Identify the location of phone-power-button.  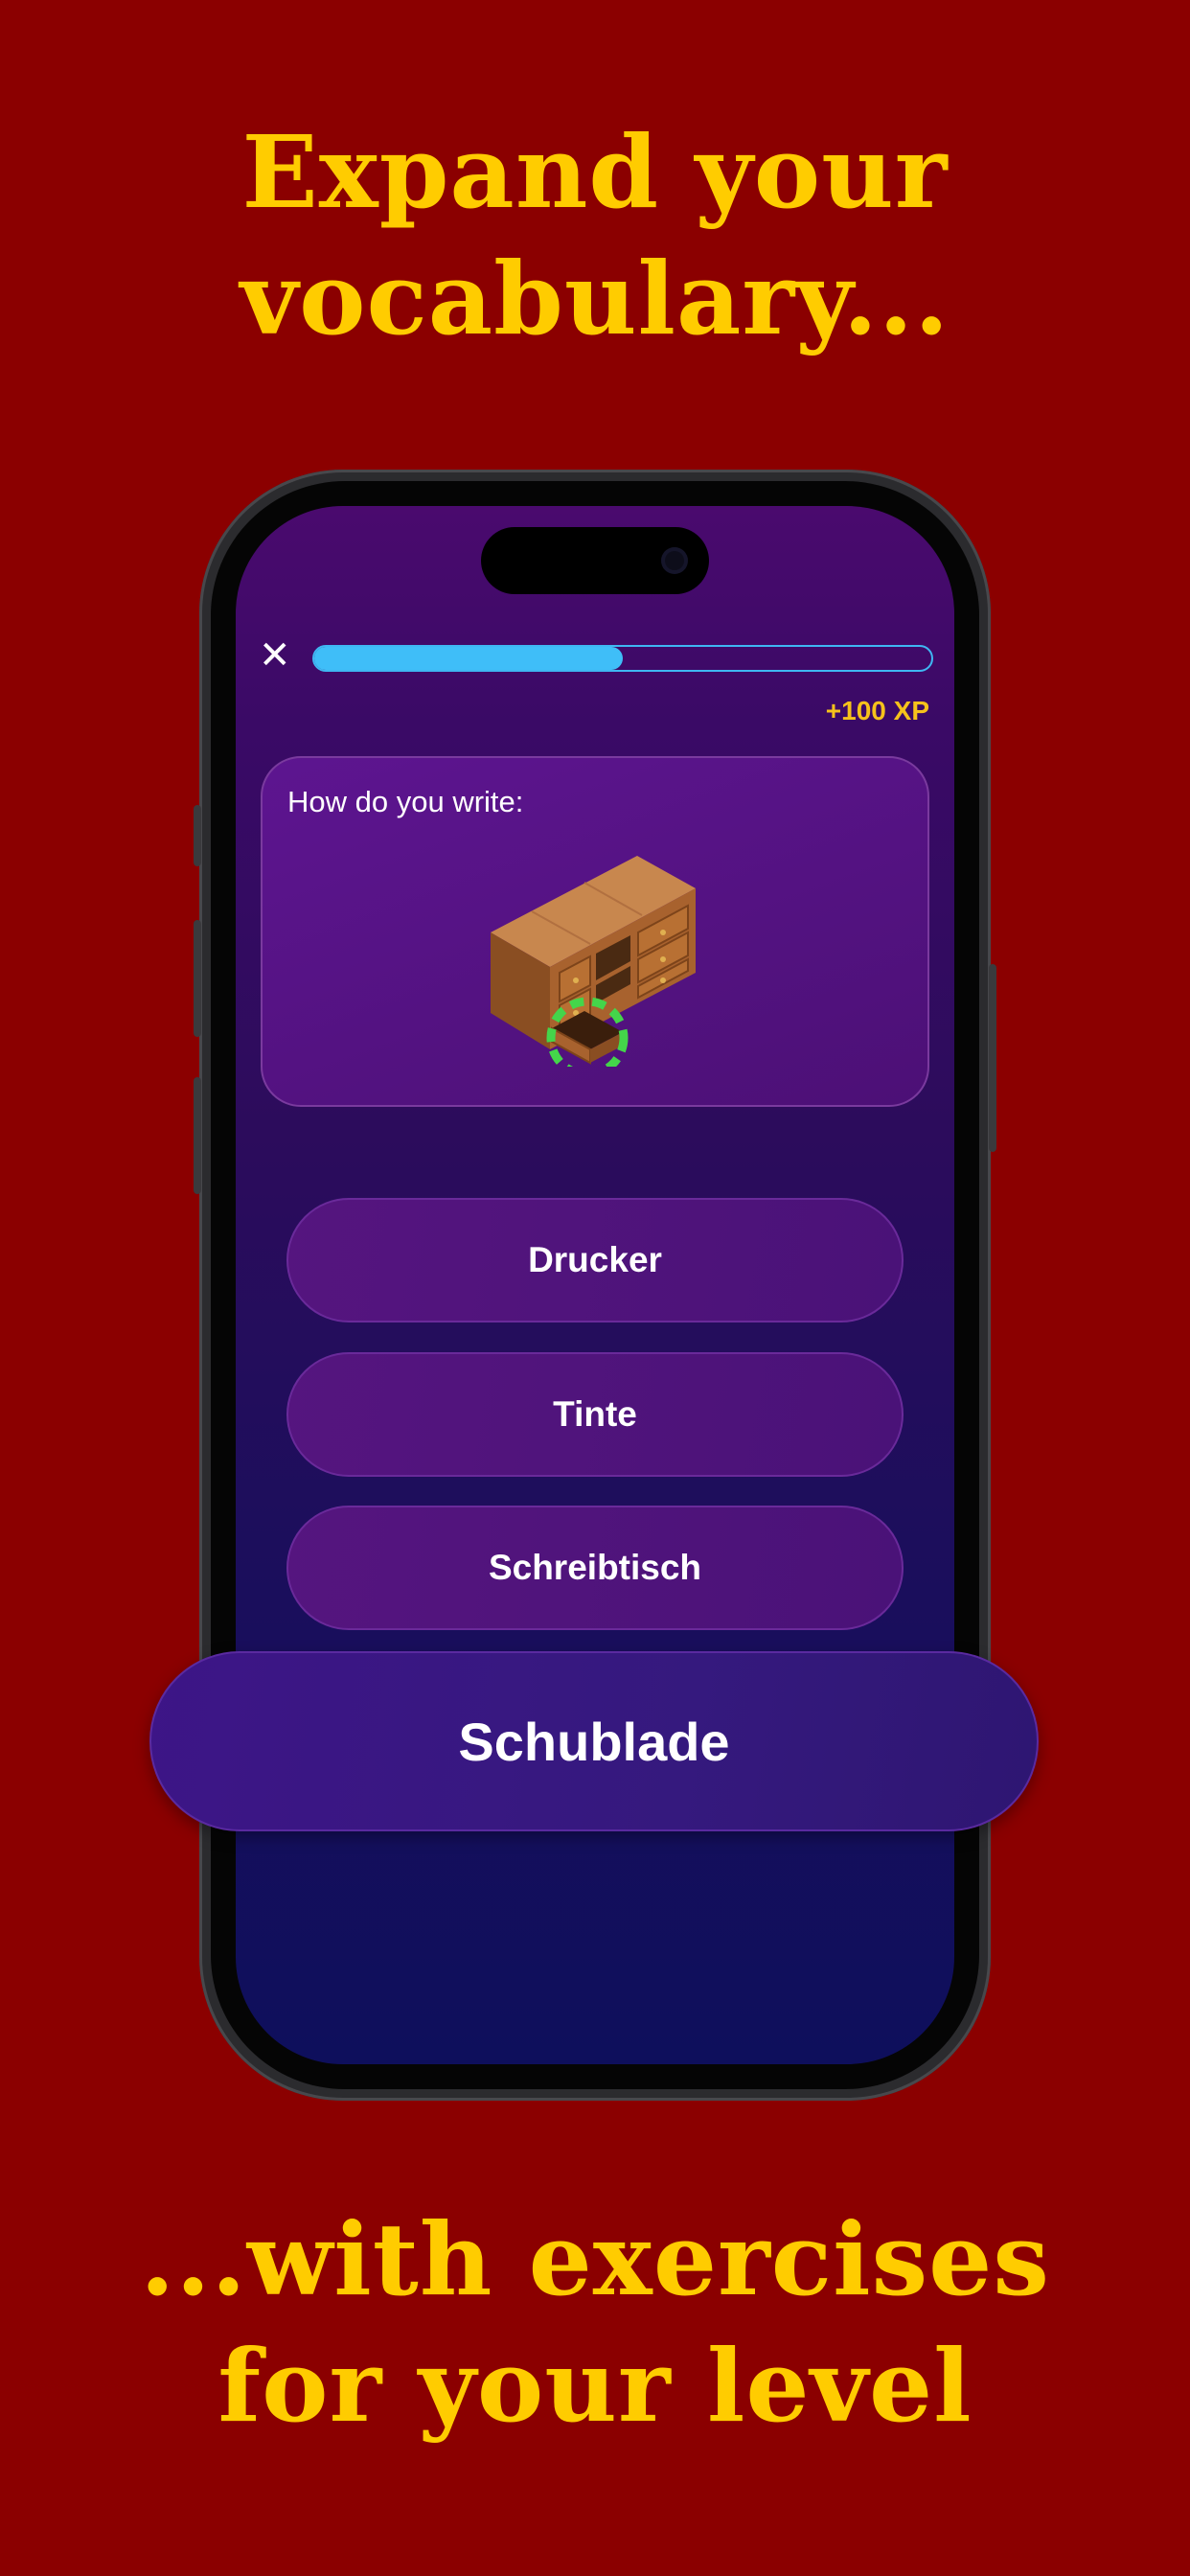
(992, 1058).